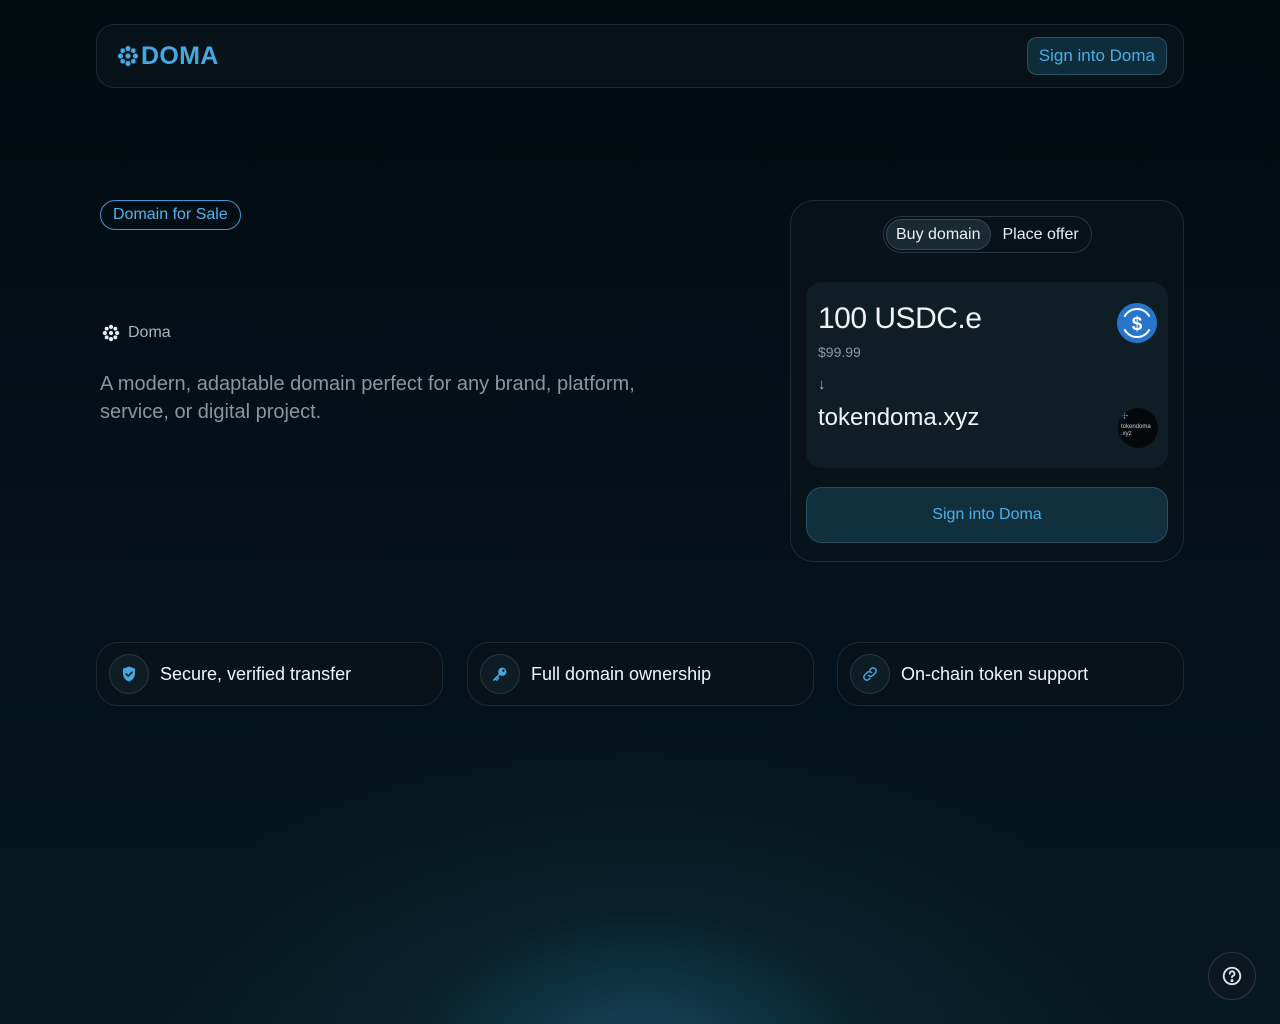 Image resolution: width=1280 pixels, height=1024 pixels. I want to click on feature-label: Full domain ownership, so click(621, 673).